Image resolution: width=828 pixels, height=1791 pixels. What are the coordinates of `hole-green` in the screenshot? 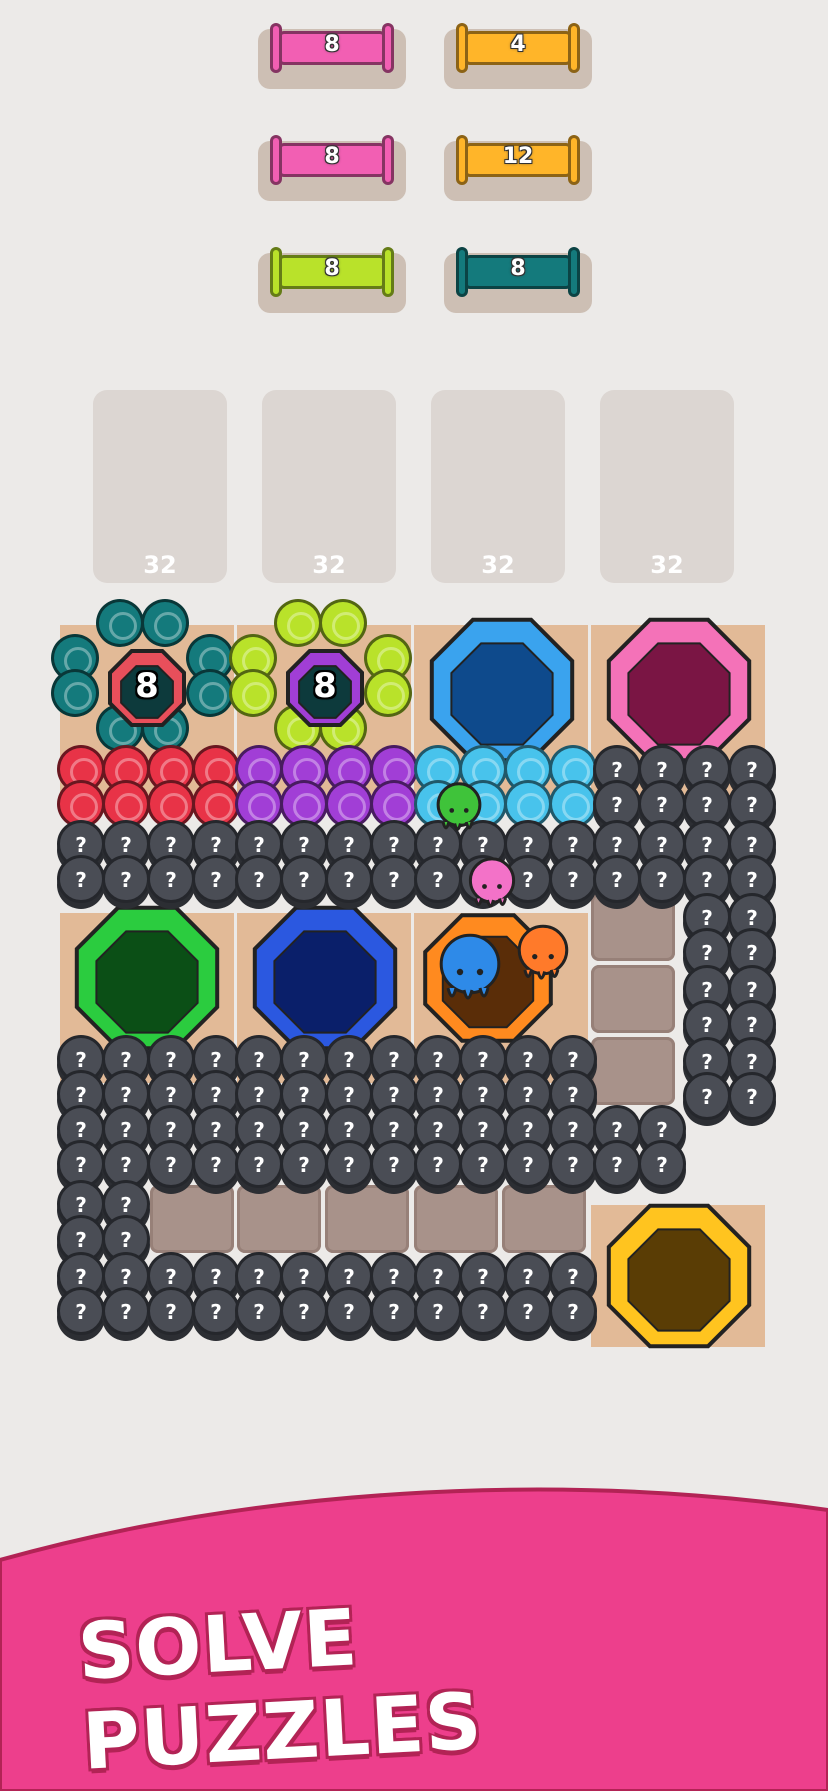 It's located at (147, 978).